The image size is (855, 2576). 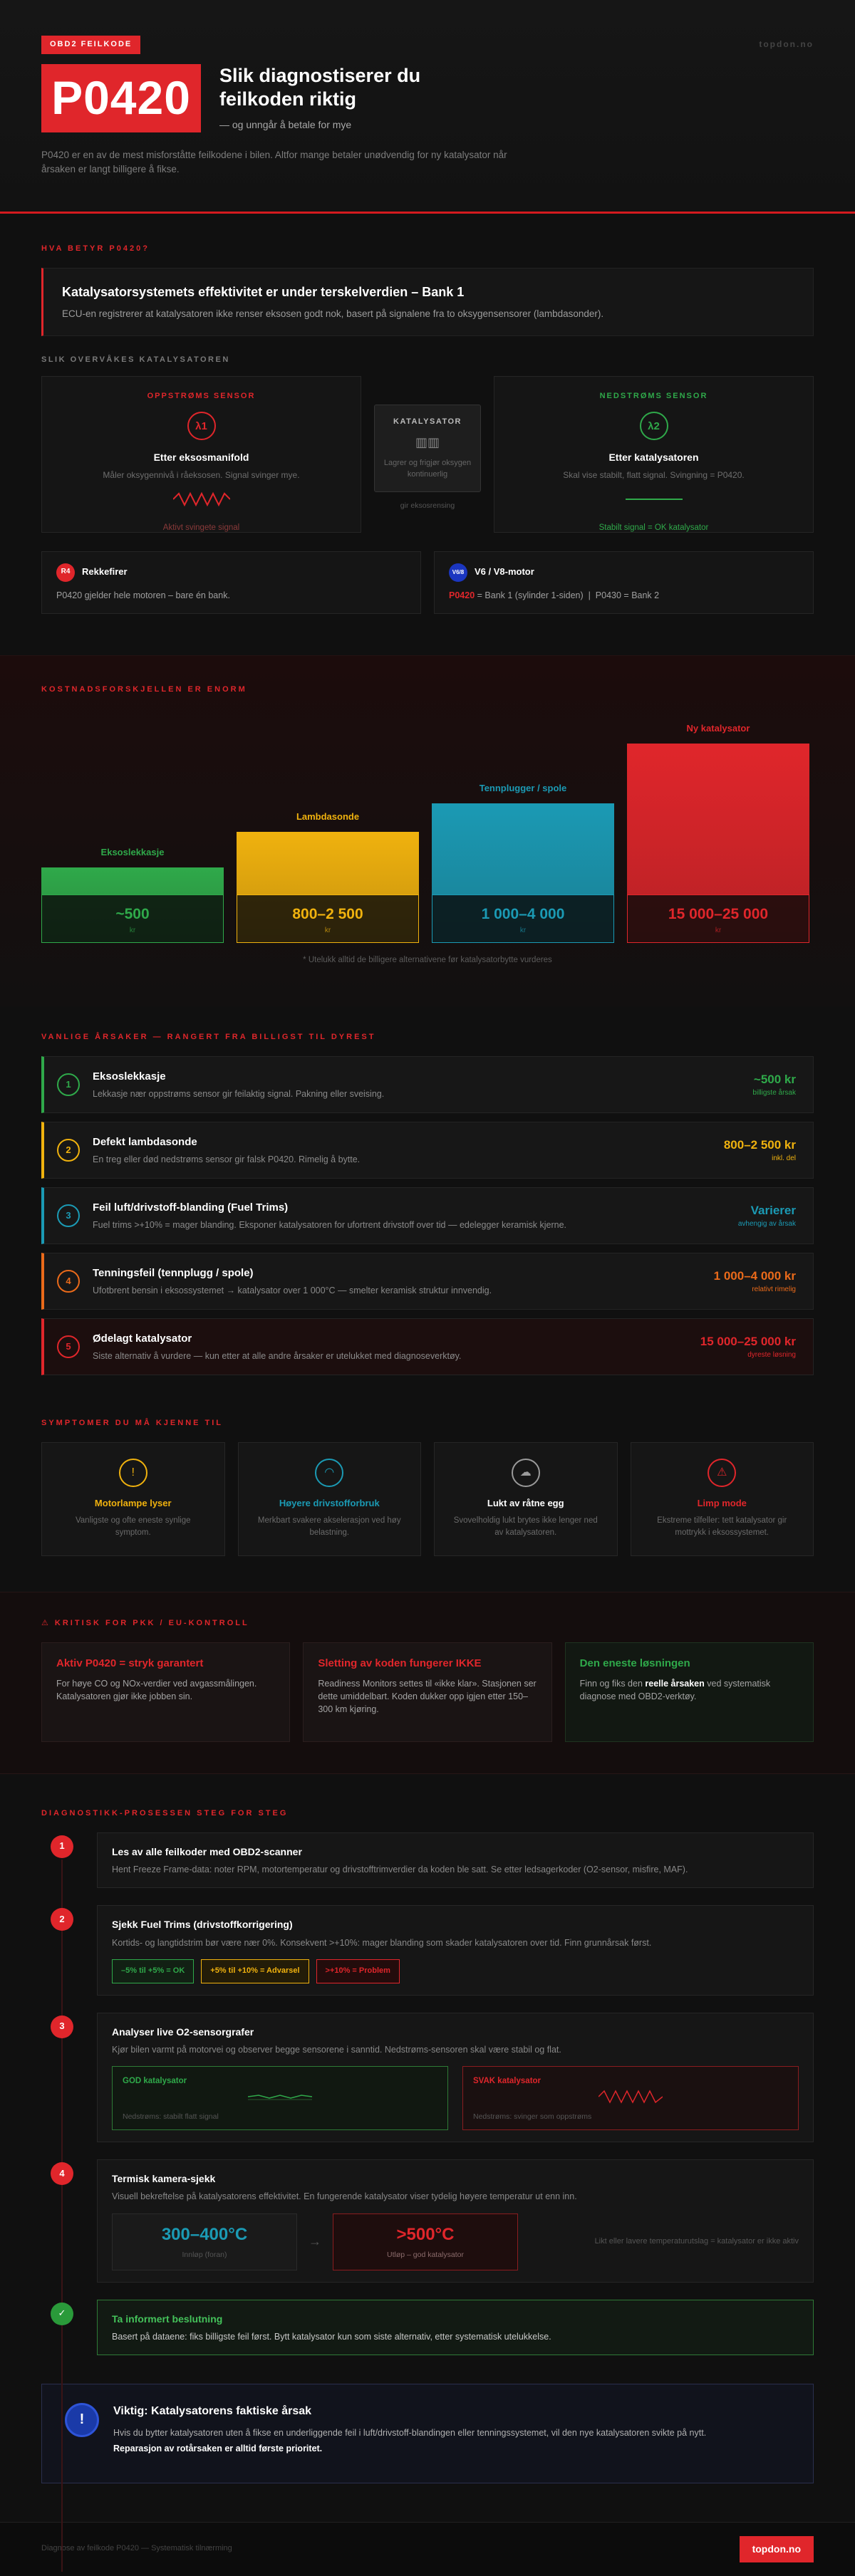 What do you see at coordinates (532, 2116) in the screenshot?
I see `o2-bad-desc: Nedstrøms: svinger som oppstrøms` at bounding box center [532, 2116].